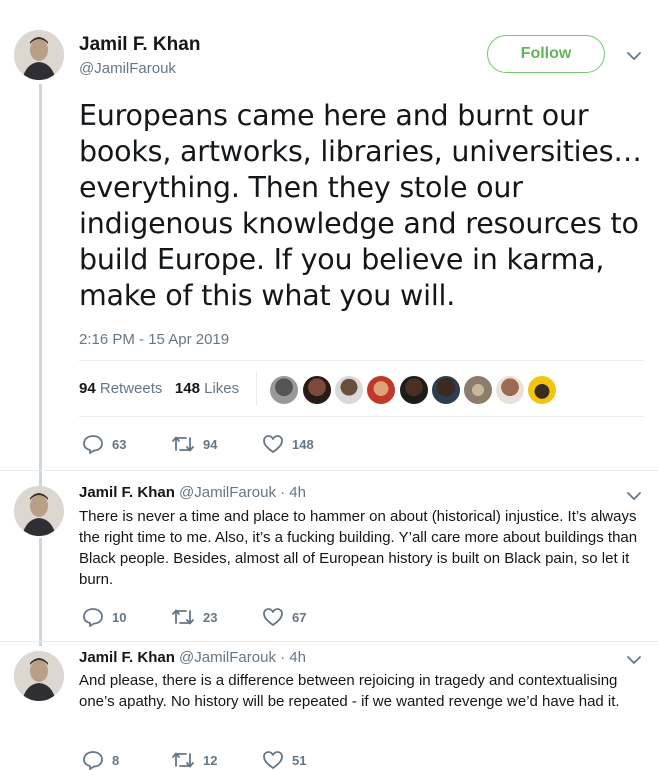 Image resolution: width=658 pixels, height=770 pixels. I want to click on tweet-stats: 94 Retweets 148 Likes, so click(159, 388).